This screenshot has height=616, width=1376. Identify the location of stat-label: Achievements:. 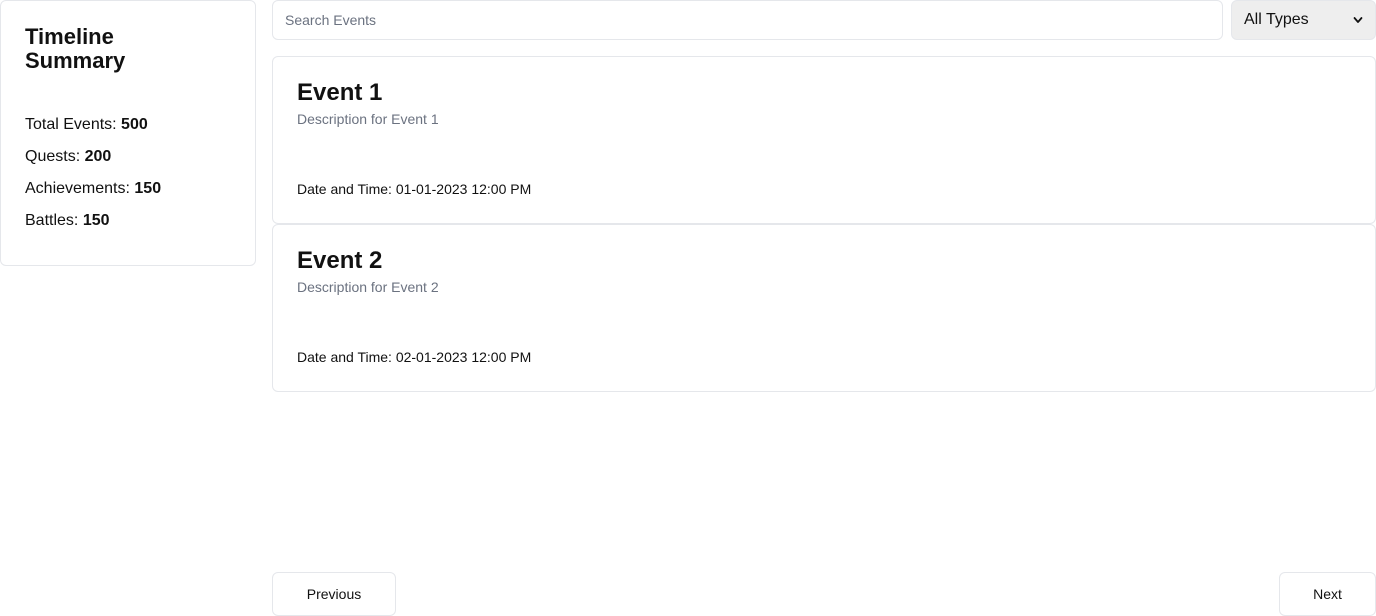
(80, 188).